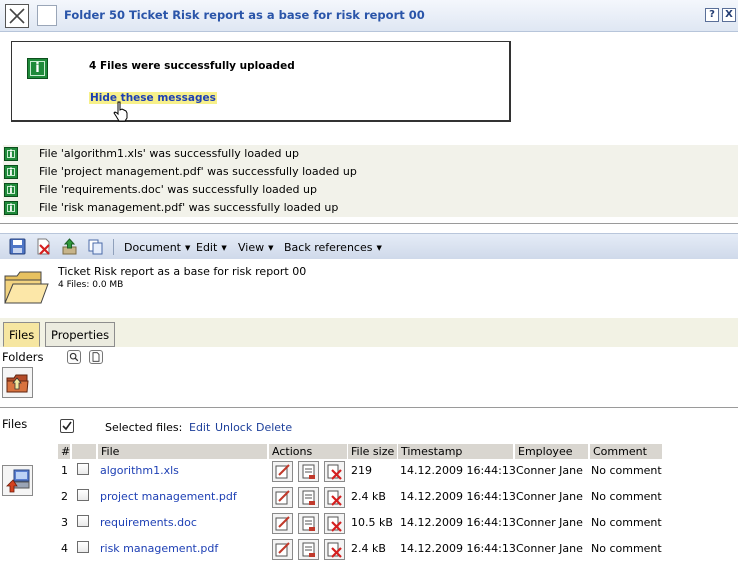 Image resolution: width=738 pixels, height=585 pixels. I want to click on window-icon-placeholder, so click(47, 15).